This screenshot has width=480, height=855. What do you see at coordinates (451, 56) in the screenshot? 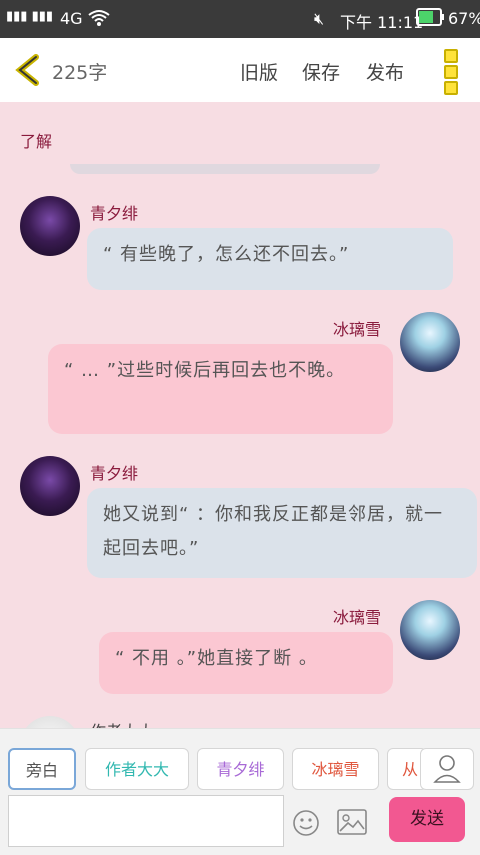
I see `more-vertical-icon` at bounding box center [451, 56].